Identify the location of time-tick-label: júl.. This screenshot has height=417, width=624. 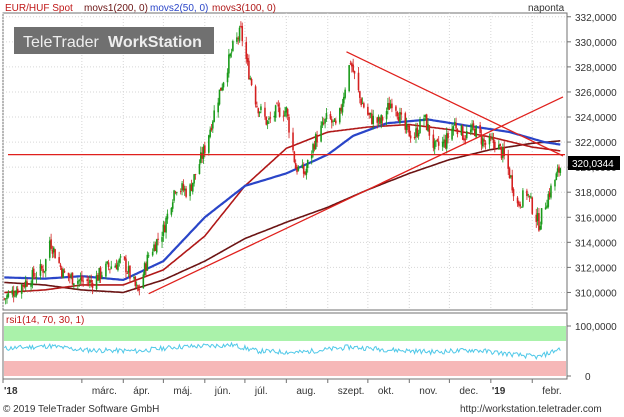
(261, 391).